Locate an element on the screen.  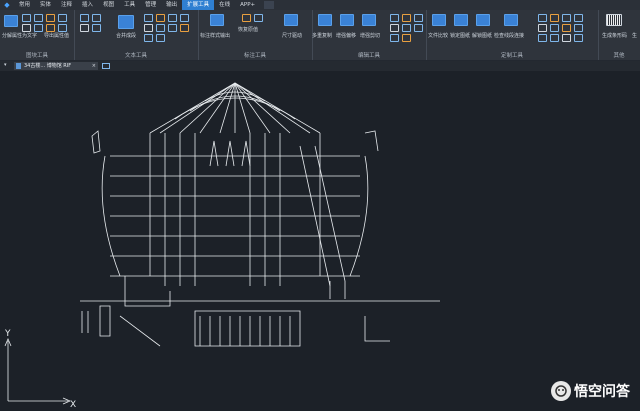
menu-app-plus: APP+ is located at coordinates (247, 5).